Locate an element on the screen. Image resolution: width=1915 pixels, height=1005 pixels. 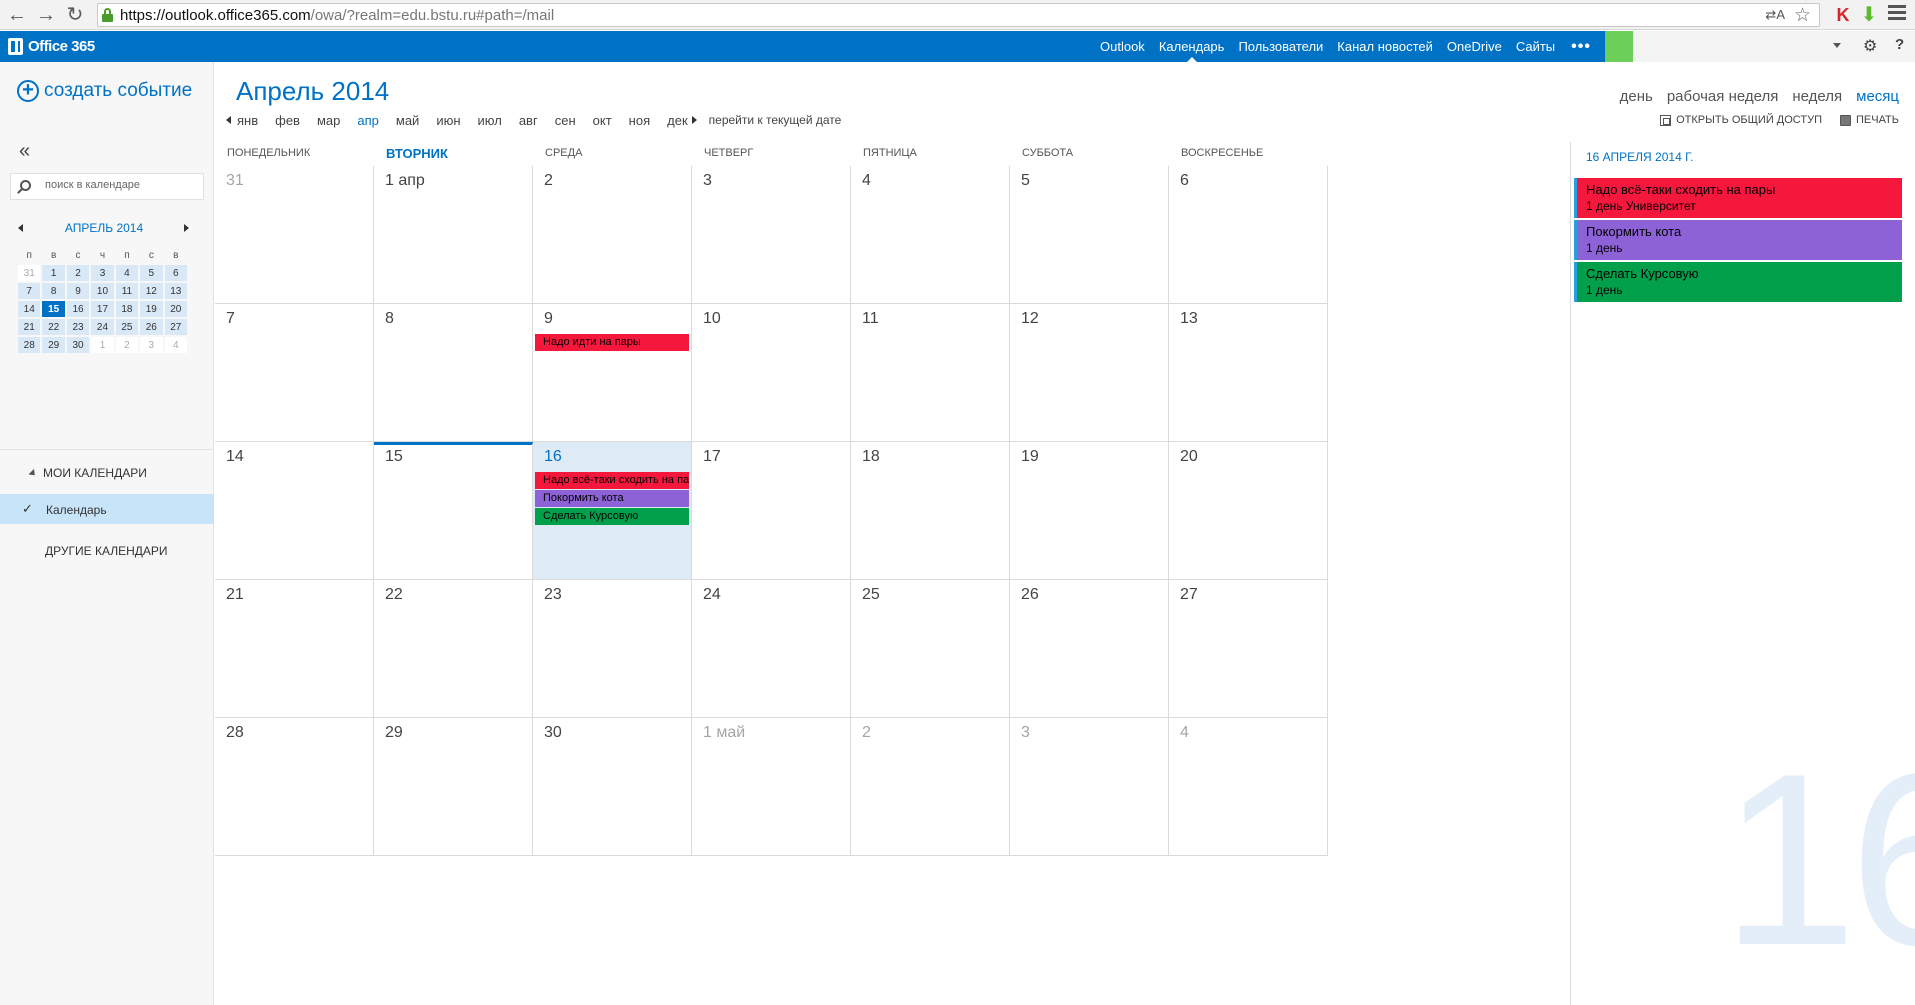
translate-icon: ⇄A is located at coordinates (1775, 15).